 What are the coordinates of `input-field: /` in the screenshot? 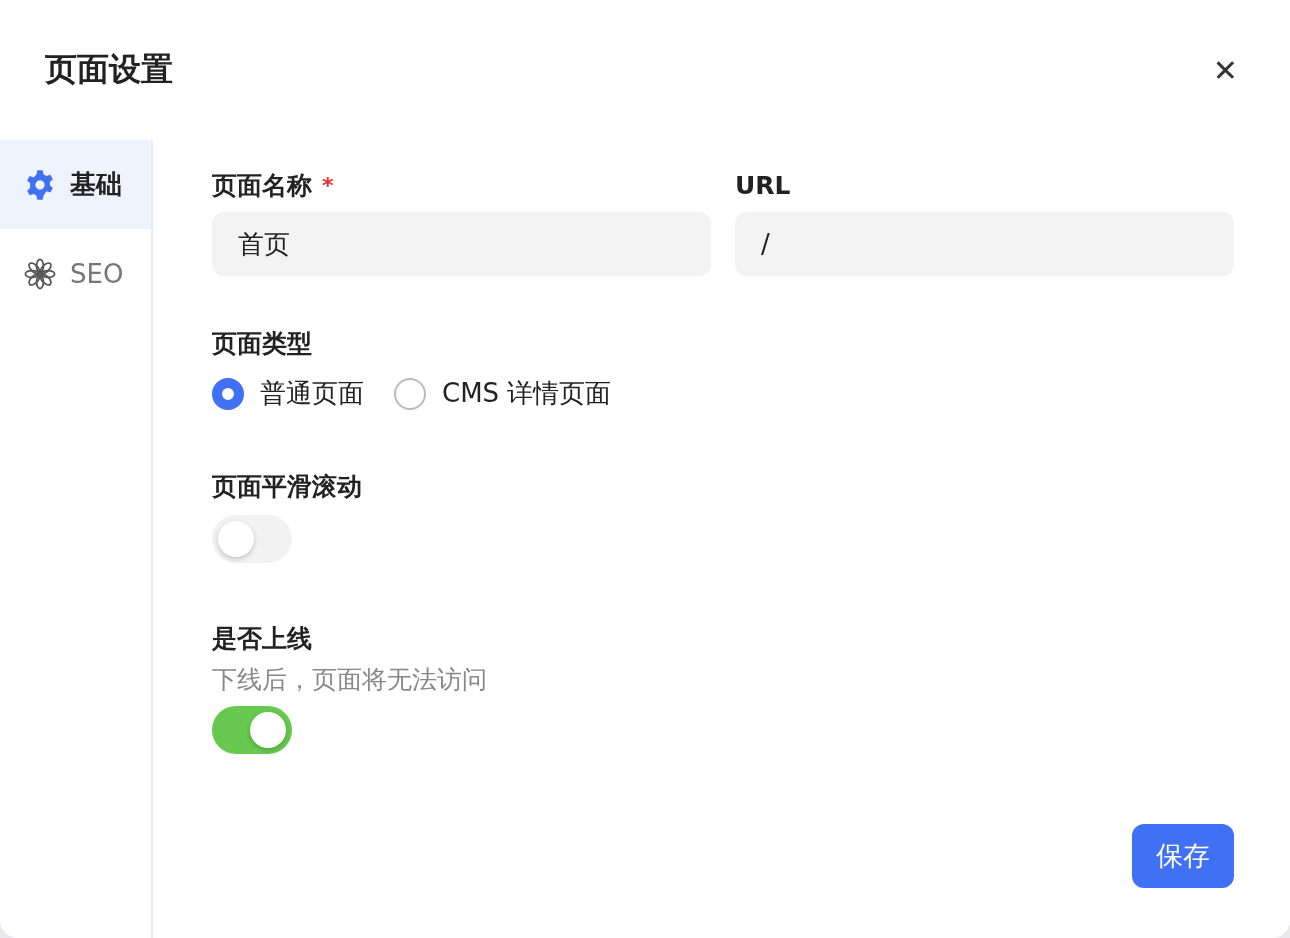 It's located at (984, 244).